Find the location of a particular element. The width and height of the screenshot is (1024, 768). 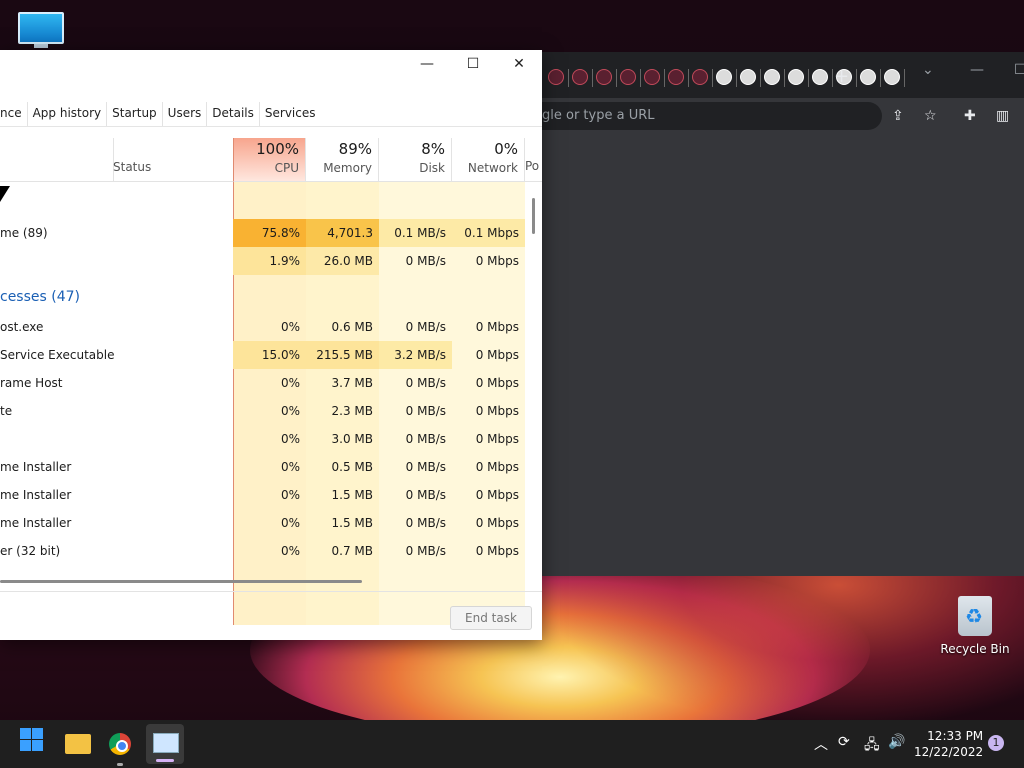

table-row: ost.exe 0% 0.6 MB 0 MB/s 0 Mbps is located at coordinates (262, 327).